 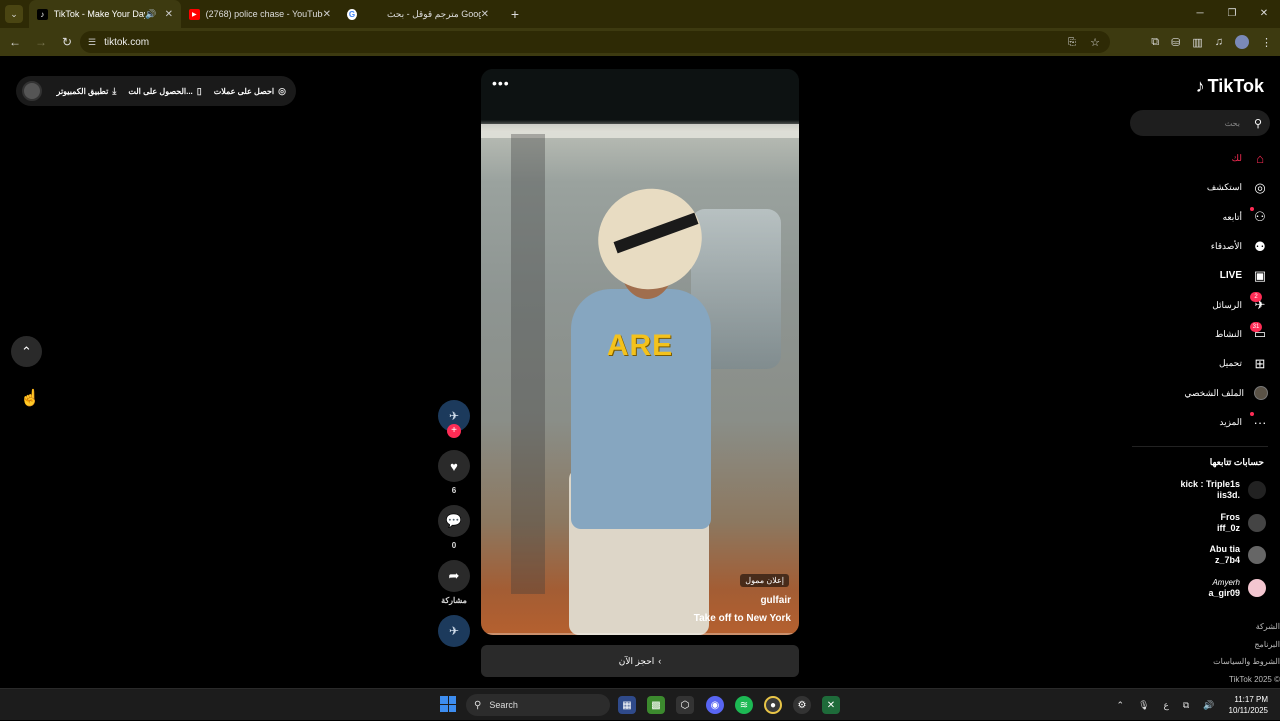 What do you see at coordinates (640, 634) in the screenshot?
I see `video-progress-bar` at bounding box center [640, 634].